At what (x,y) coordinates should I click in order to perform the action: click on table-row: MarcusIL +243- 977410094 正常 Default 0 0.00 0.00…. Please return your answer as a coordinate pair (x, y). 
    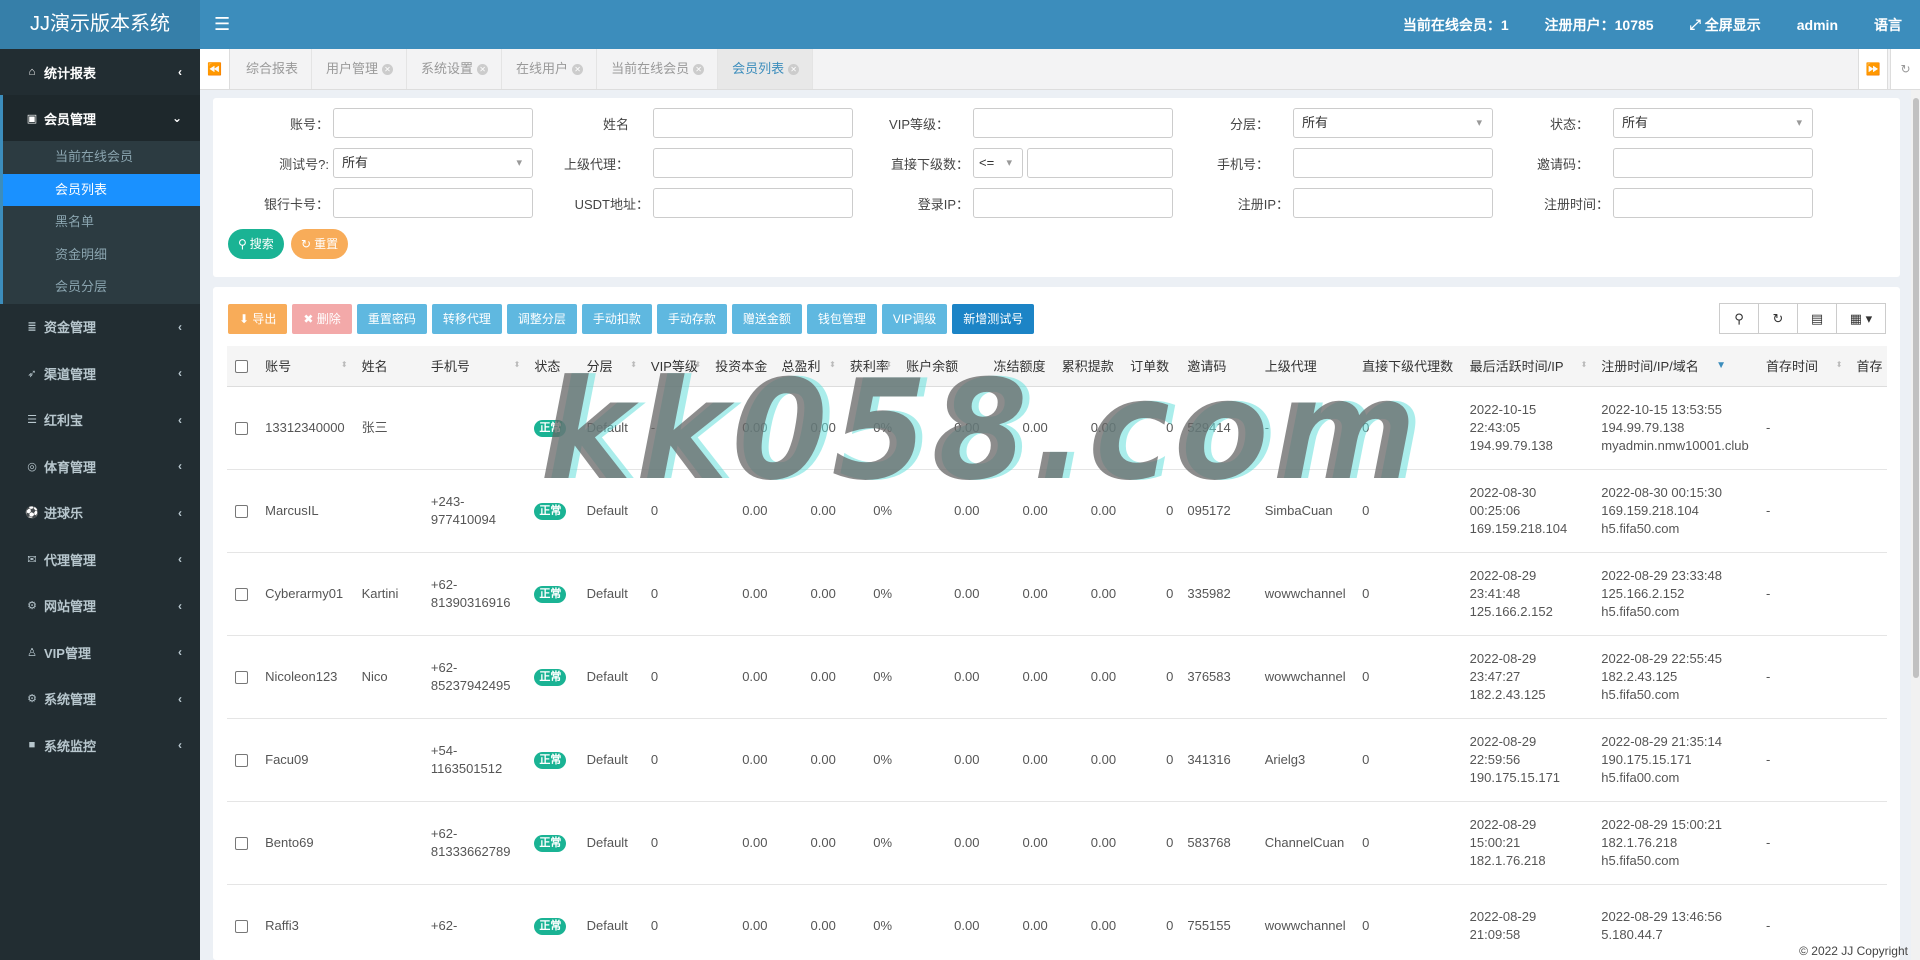
    Looking at the image, I should click on (1057, 511).